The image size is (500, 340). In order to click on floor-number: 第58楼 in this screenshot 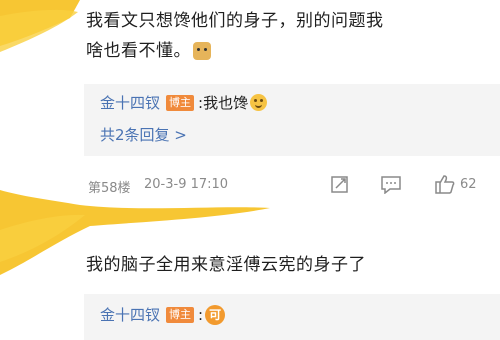, I will do `click(109, 188)`.